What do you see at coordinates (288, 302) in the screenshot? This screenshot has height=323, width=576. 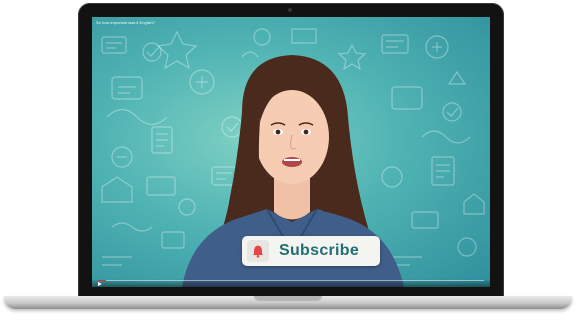 I see `laptop-base` at bounding box center [288, 302].